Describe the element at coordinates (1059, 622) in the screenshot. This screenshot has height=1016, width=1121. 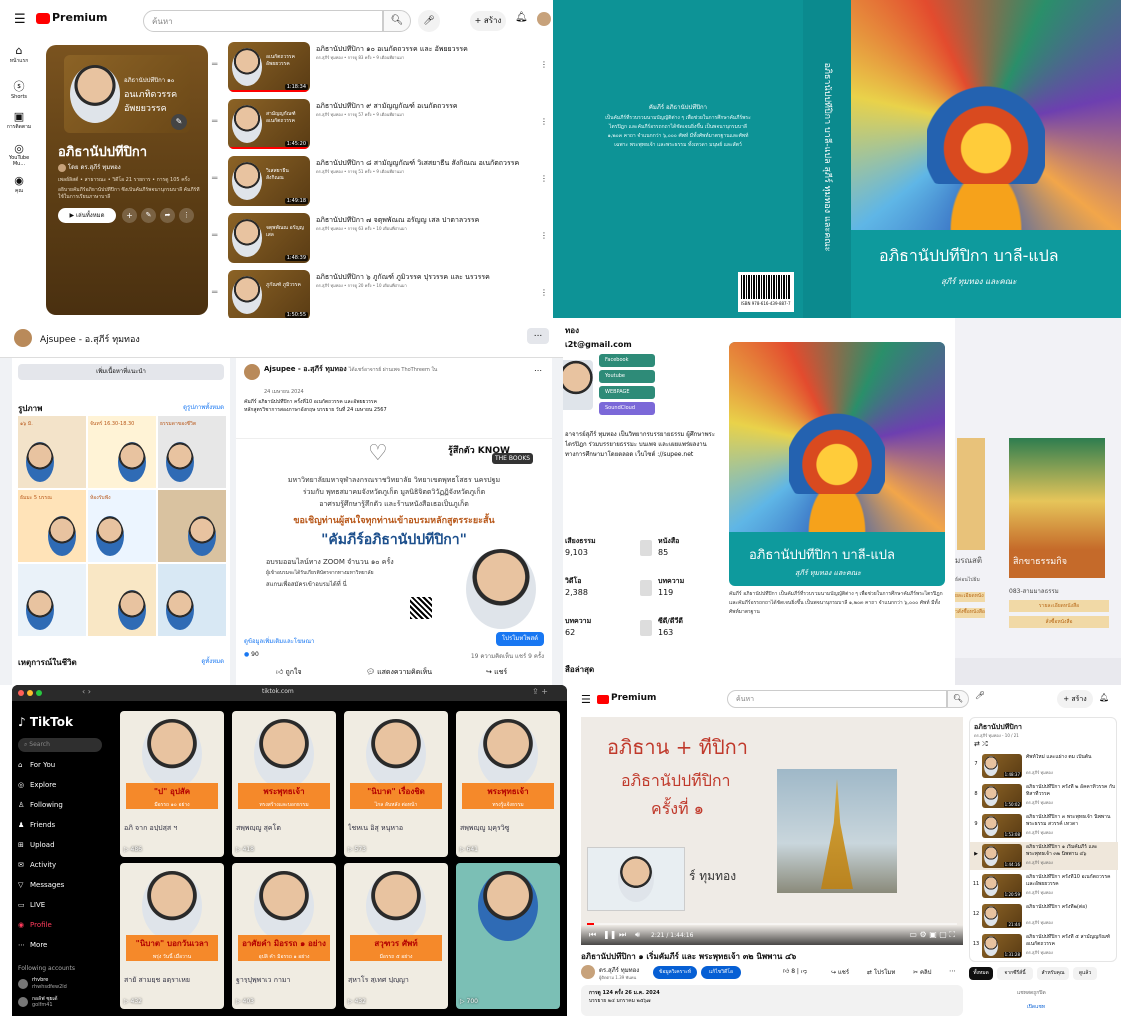
I see `side-buy-button: สั่งซื้อหนังสือ` at that location.